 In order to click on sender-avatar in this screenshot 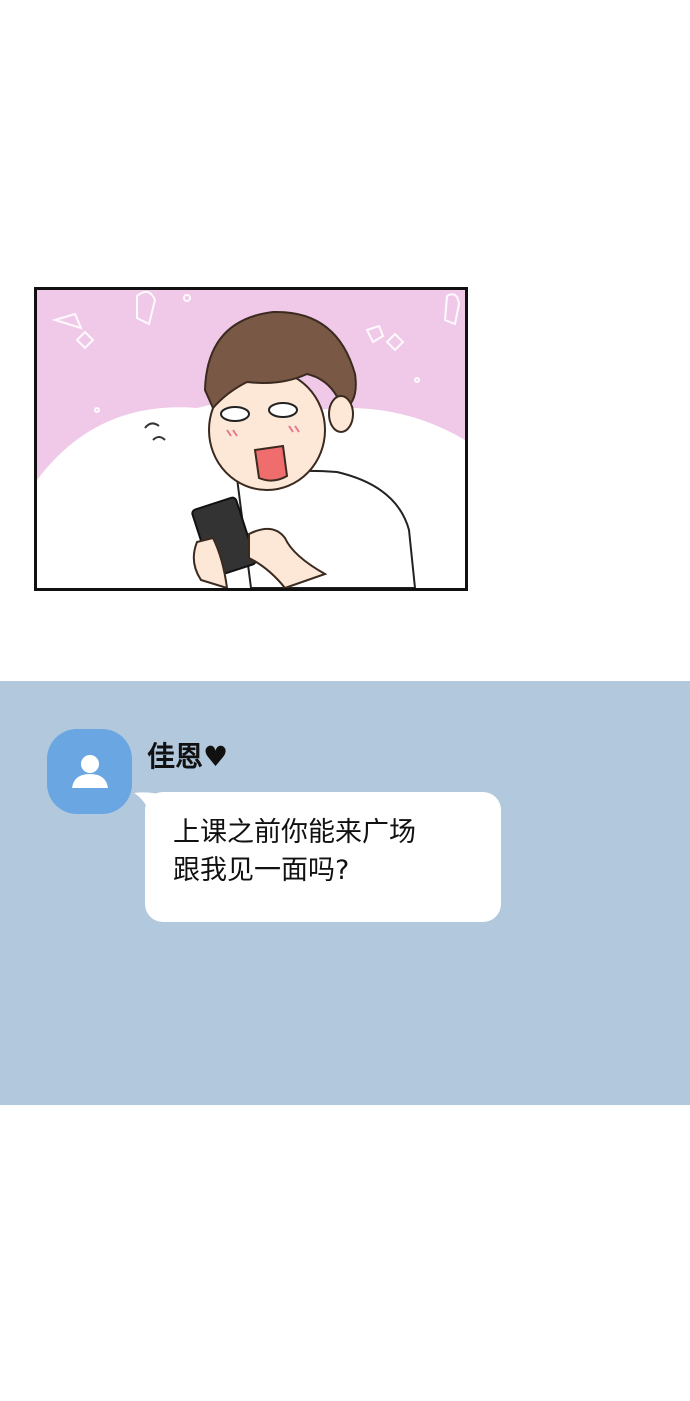, I will do `click(89, 771)`.